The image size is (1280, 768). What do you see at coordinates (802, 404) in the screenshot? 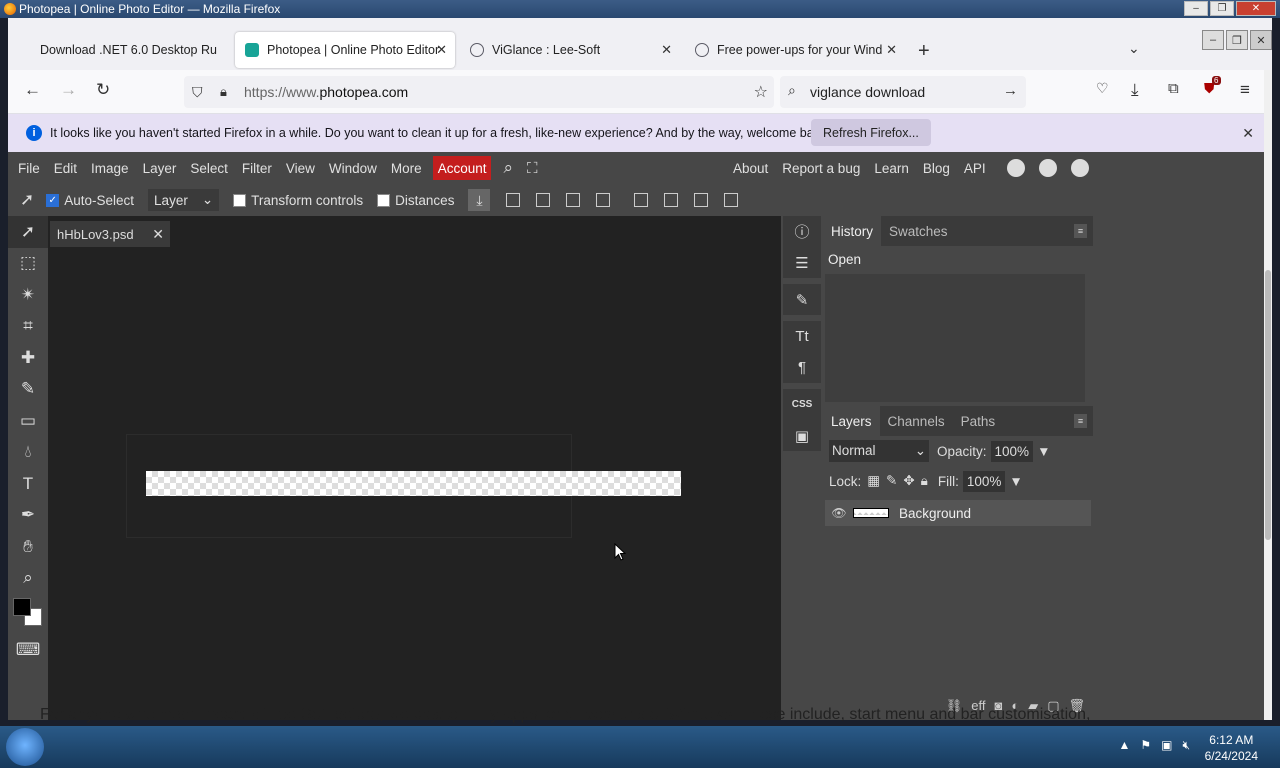
I see `css-icon: CSS` at bounding box center [802, 404].